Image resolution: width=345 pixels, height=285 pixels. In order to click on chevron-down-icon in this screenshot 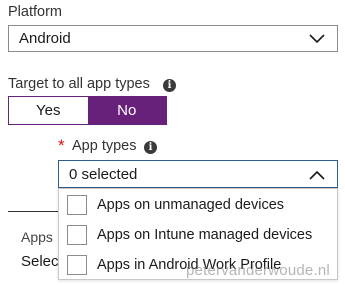, I will do `click(317, 39)`.